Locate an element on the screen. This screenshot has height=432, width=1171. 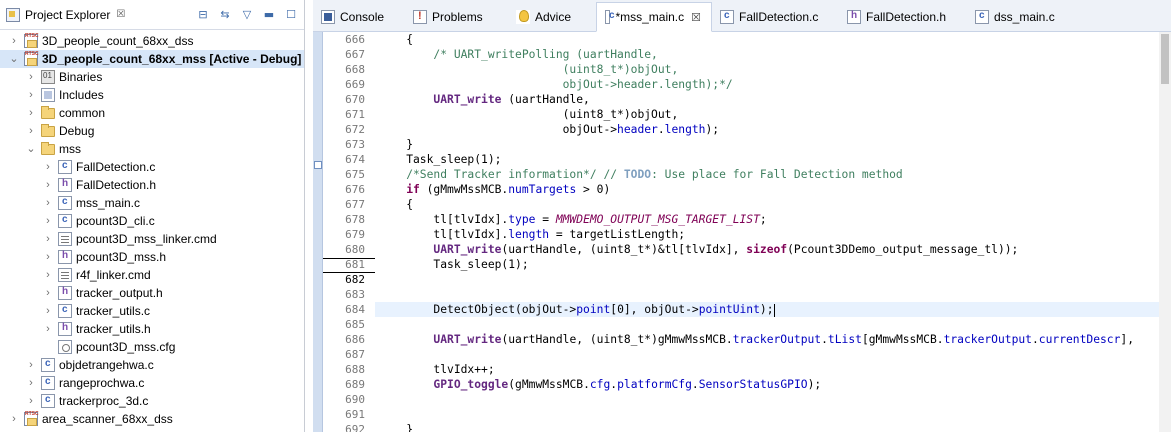
tree-item: › FallDetection.c is located at coordinates (152, 167).